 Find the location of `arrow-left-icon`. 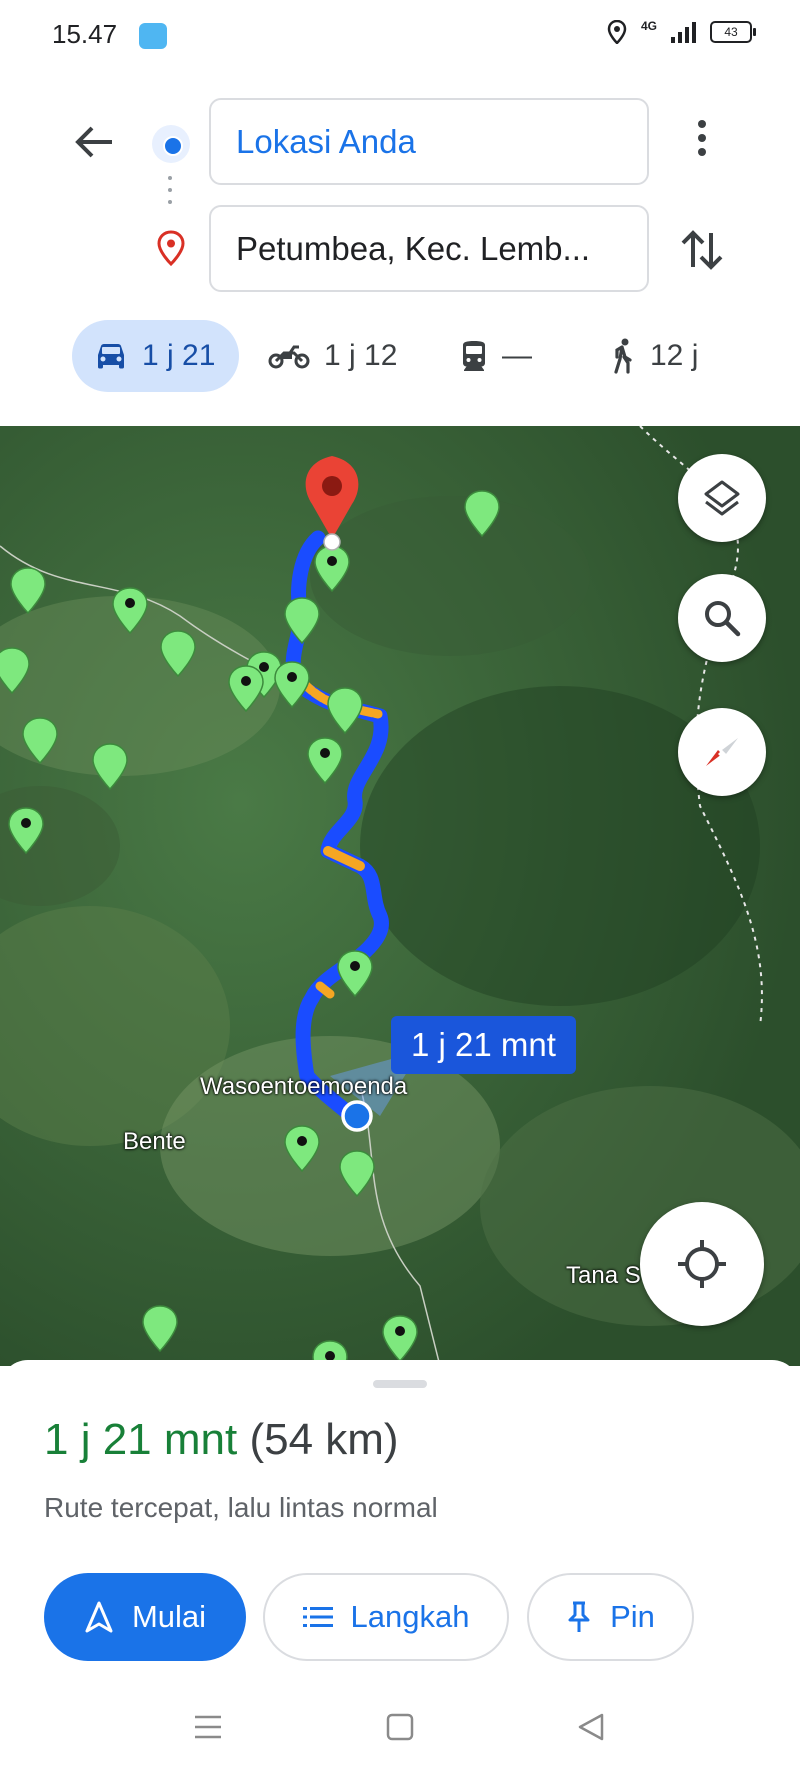

arrow-left-icon is located at coordinates (93, 142).